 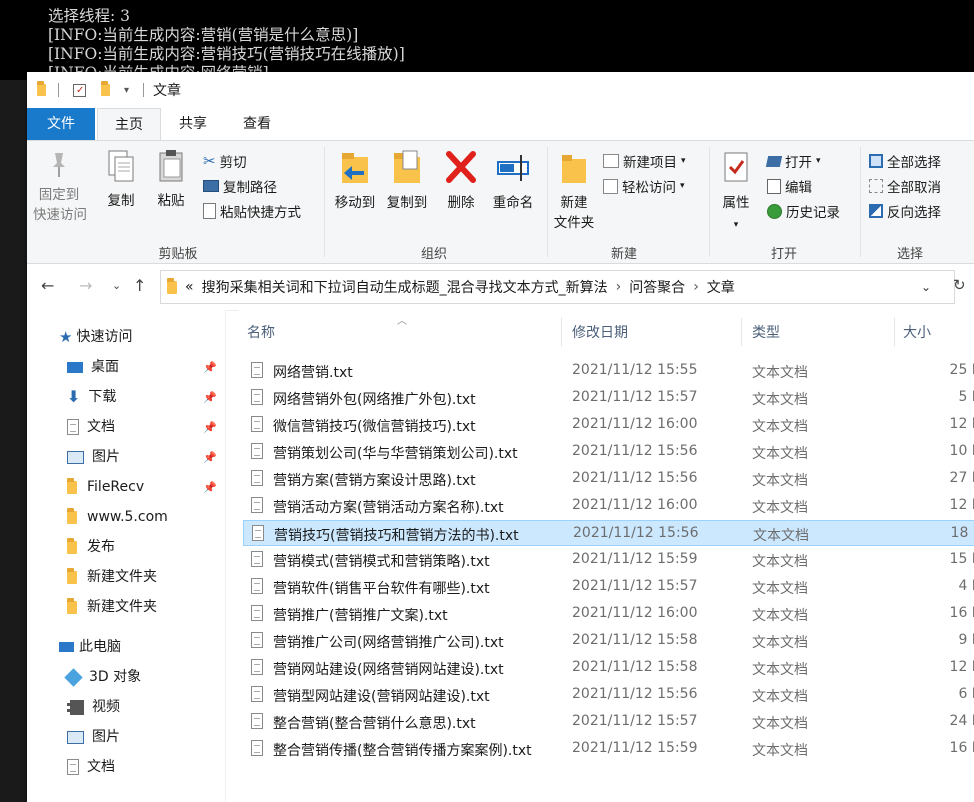 I want to click on nav-item-new-folder: 新建文件夹, so click(x=112, y=577).